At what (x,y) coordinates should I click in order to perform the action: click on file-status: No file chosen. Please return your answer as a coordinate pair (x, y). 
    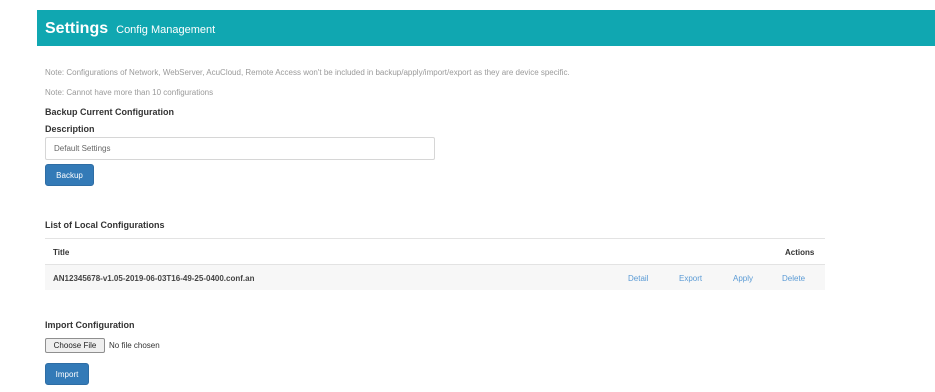
    Looking at the image, I should click on (134, 345).